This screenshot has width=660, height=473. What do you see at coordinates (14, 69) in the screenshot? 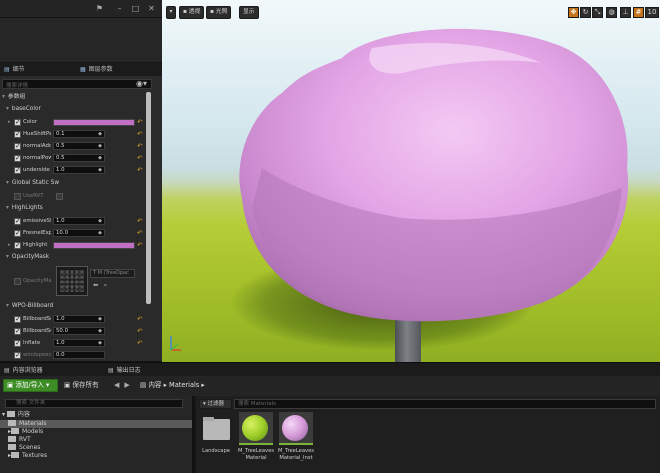
I see `tab-details: ▤ 细节` at bounding box center [14, 69].